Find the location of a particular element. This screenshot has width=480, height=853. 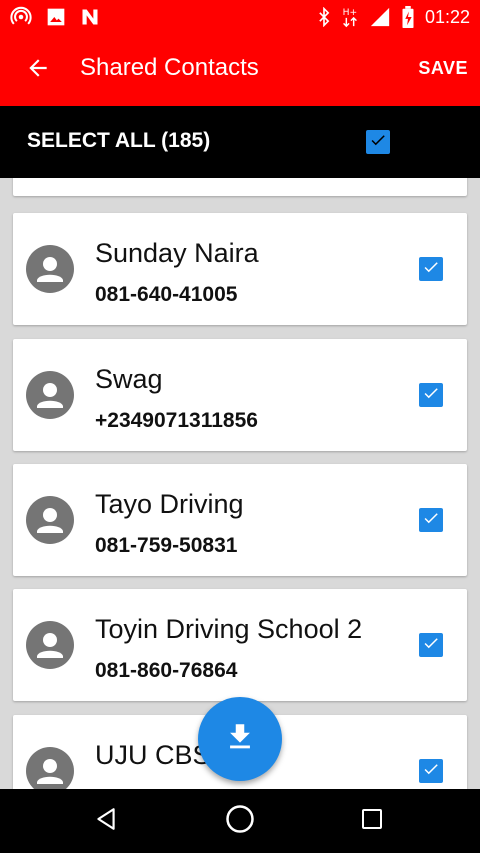

download-icon is located at coordinates (240, 739).